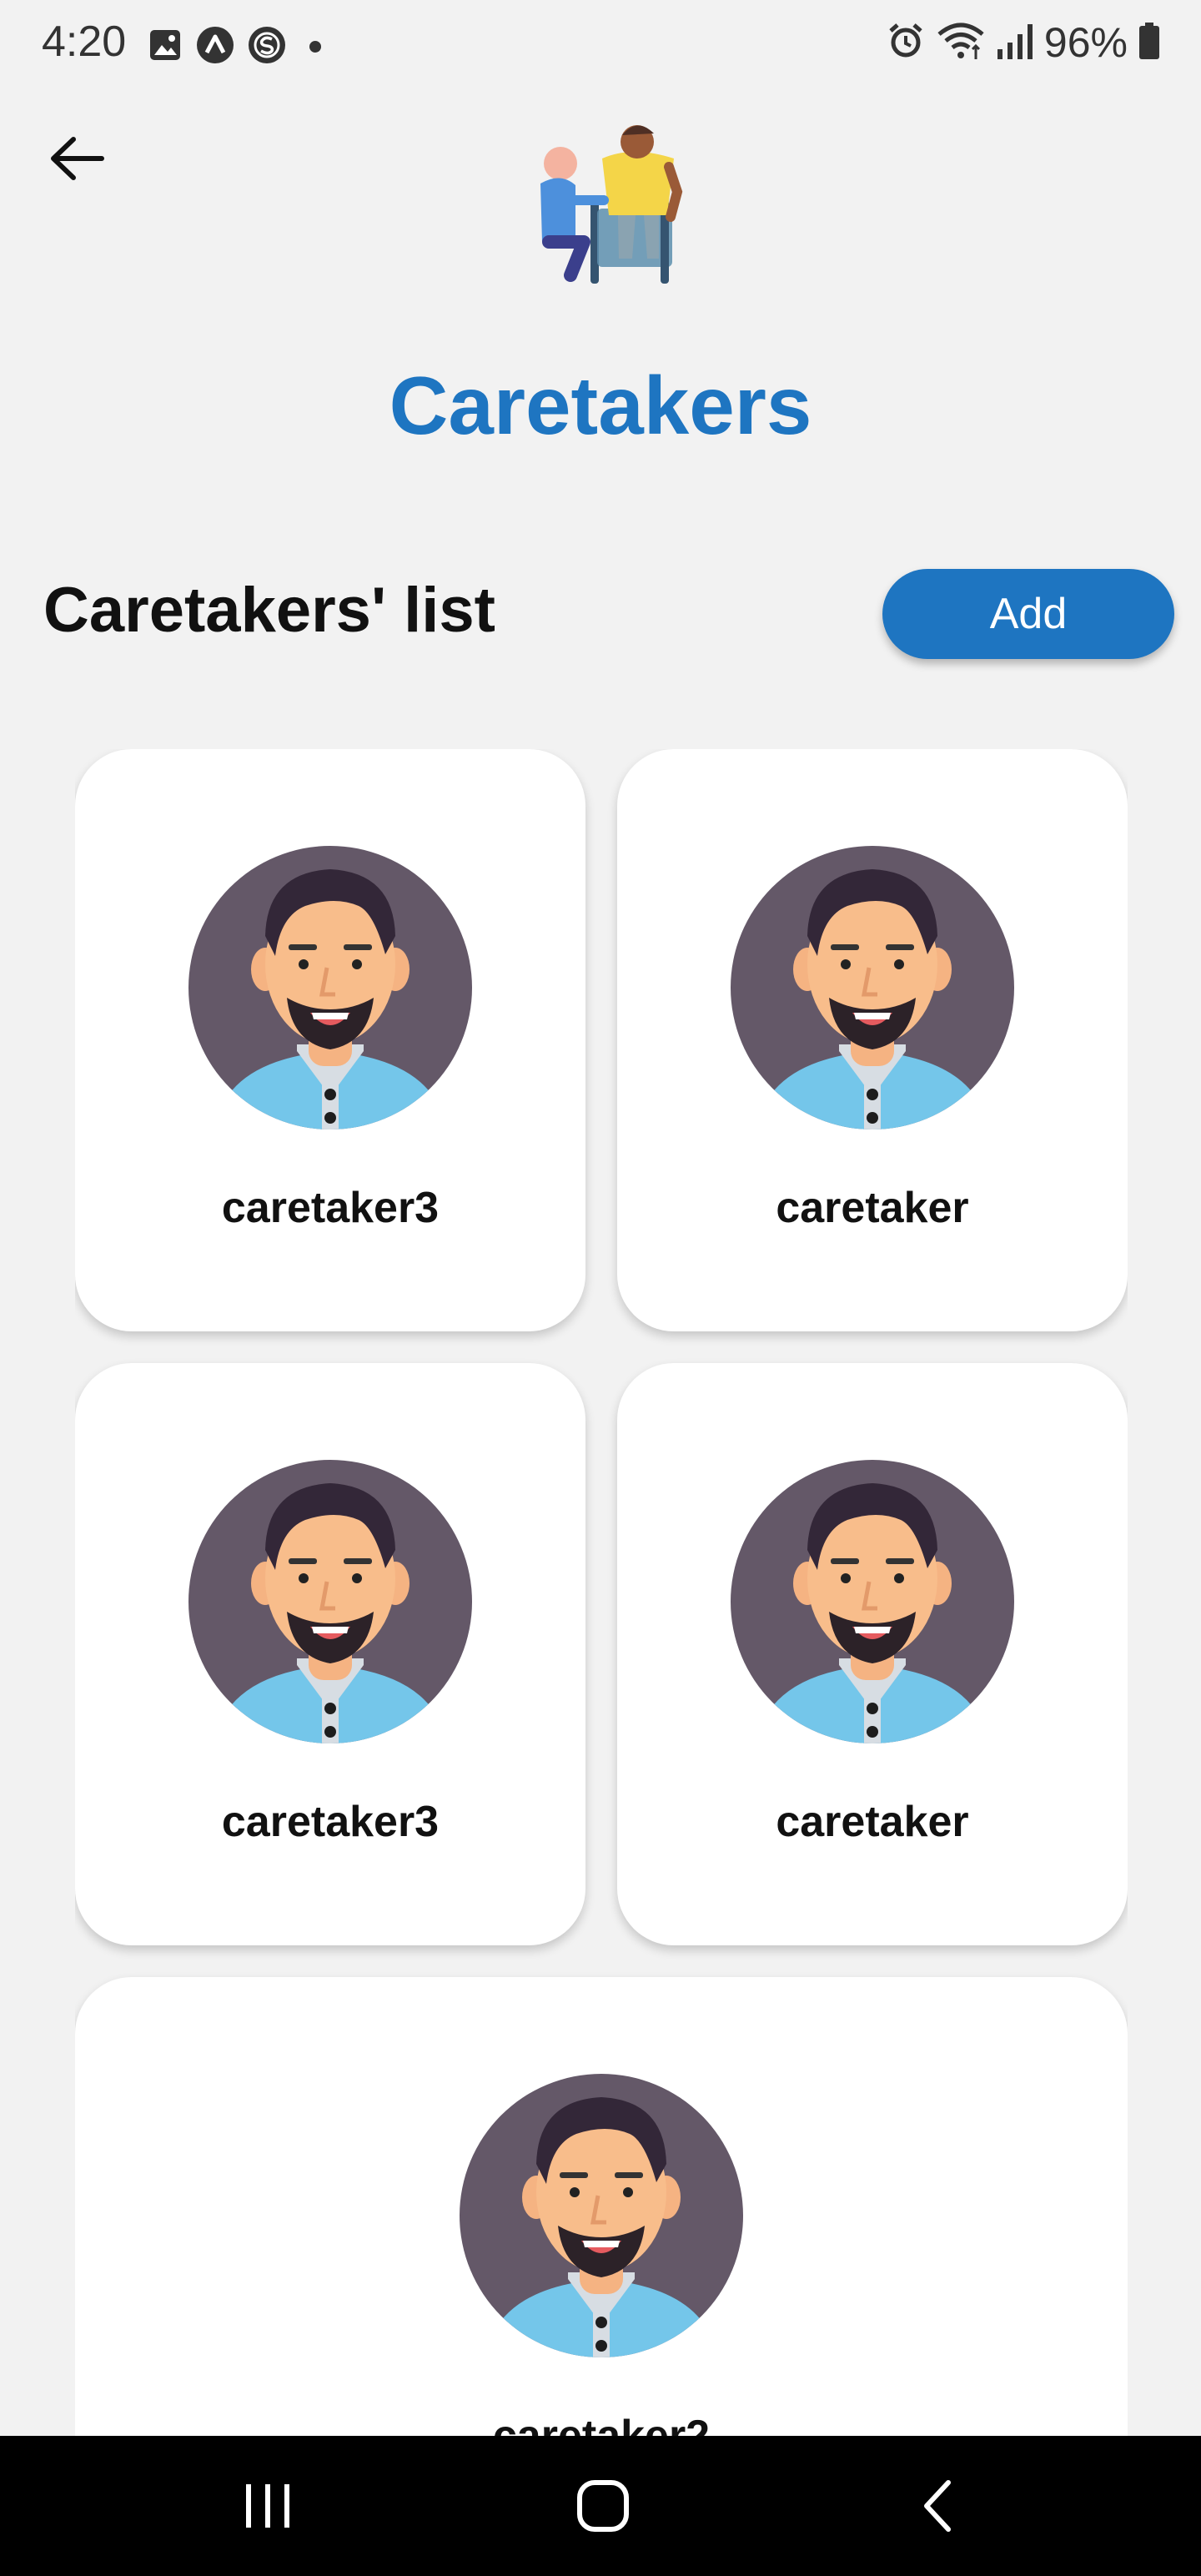 Image resolution: width=1201 pixels, height=2576 pixels. I want to click on back-icon, so click(938, 2506).